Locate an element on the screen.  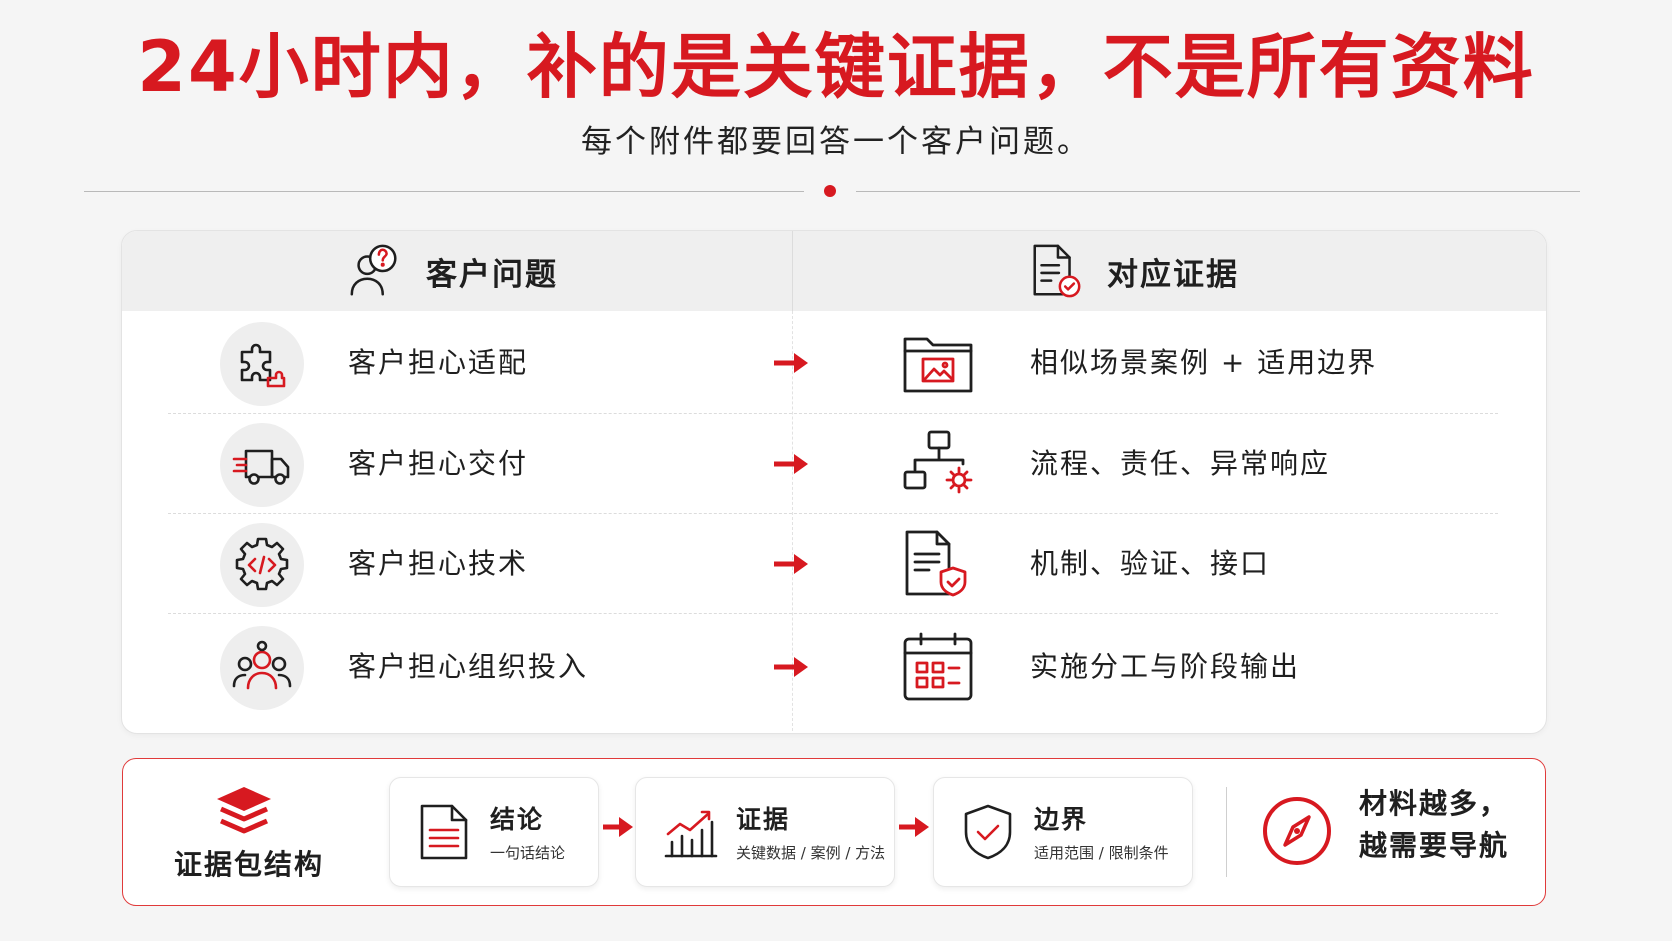
flowchart-gear-icon is located at coordinates (938, 462).